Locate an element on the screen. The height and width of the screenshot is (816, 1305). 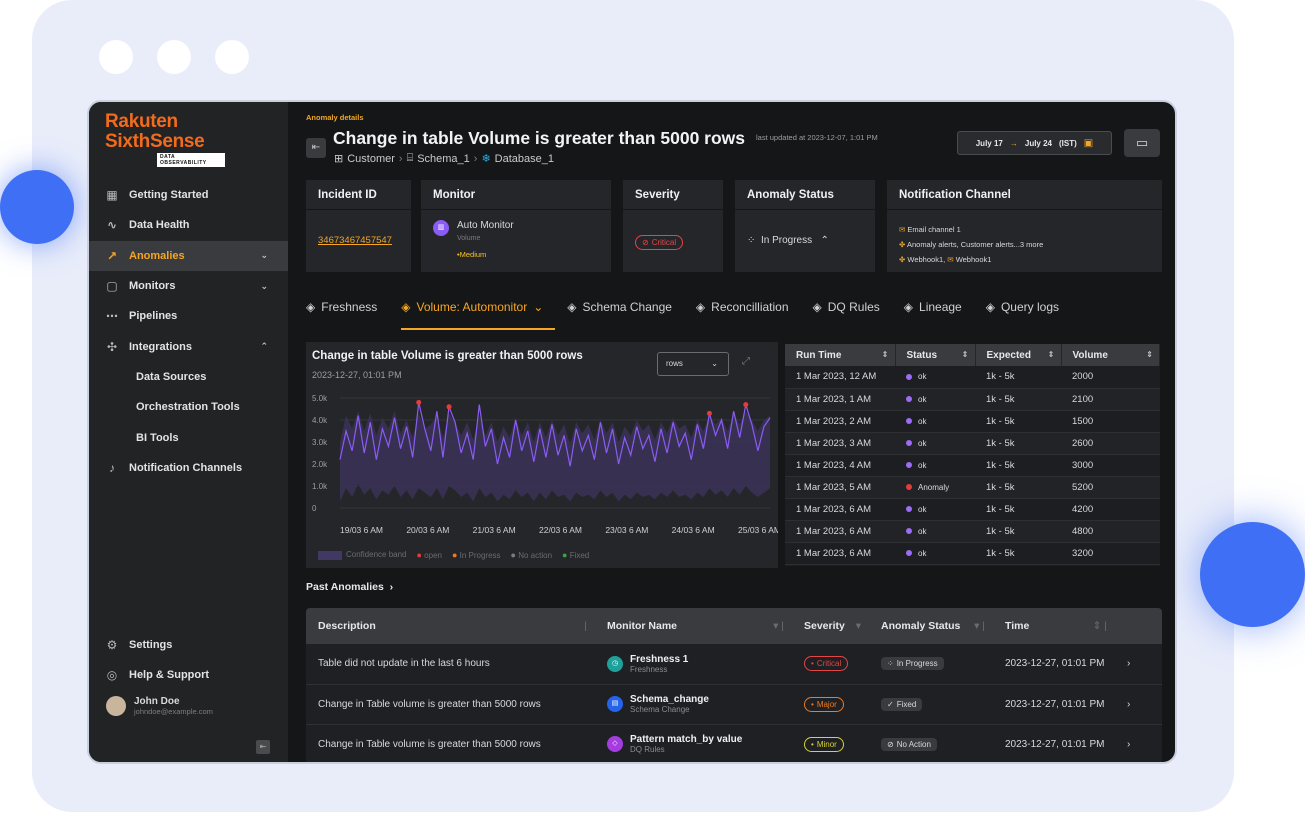
sidebar-item-help: ◎ Help & Support is located at coordinates (188, 675).